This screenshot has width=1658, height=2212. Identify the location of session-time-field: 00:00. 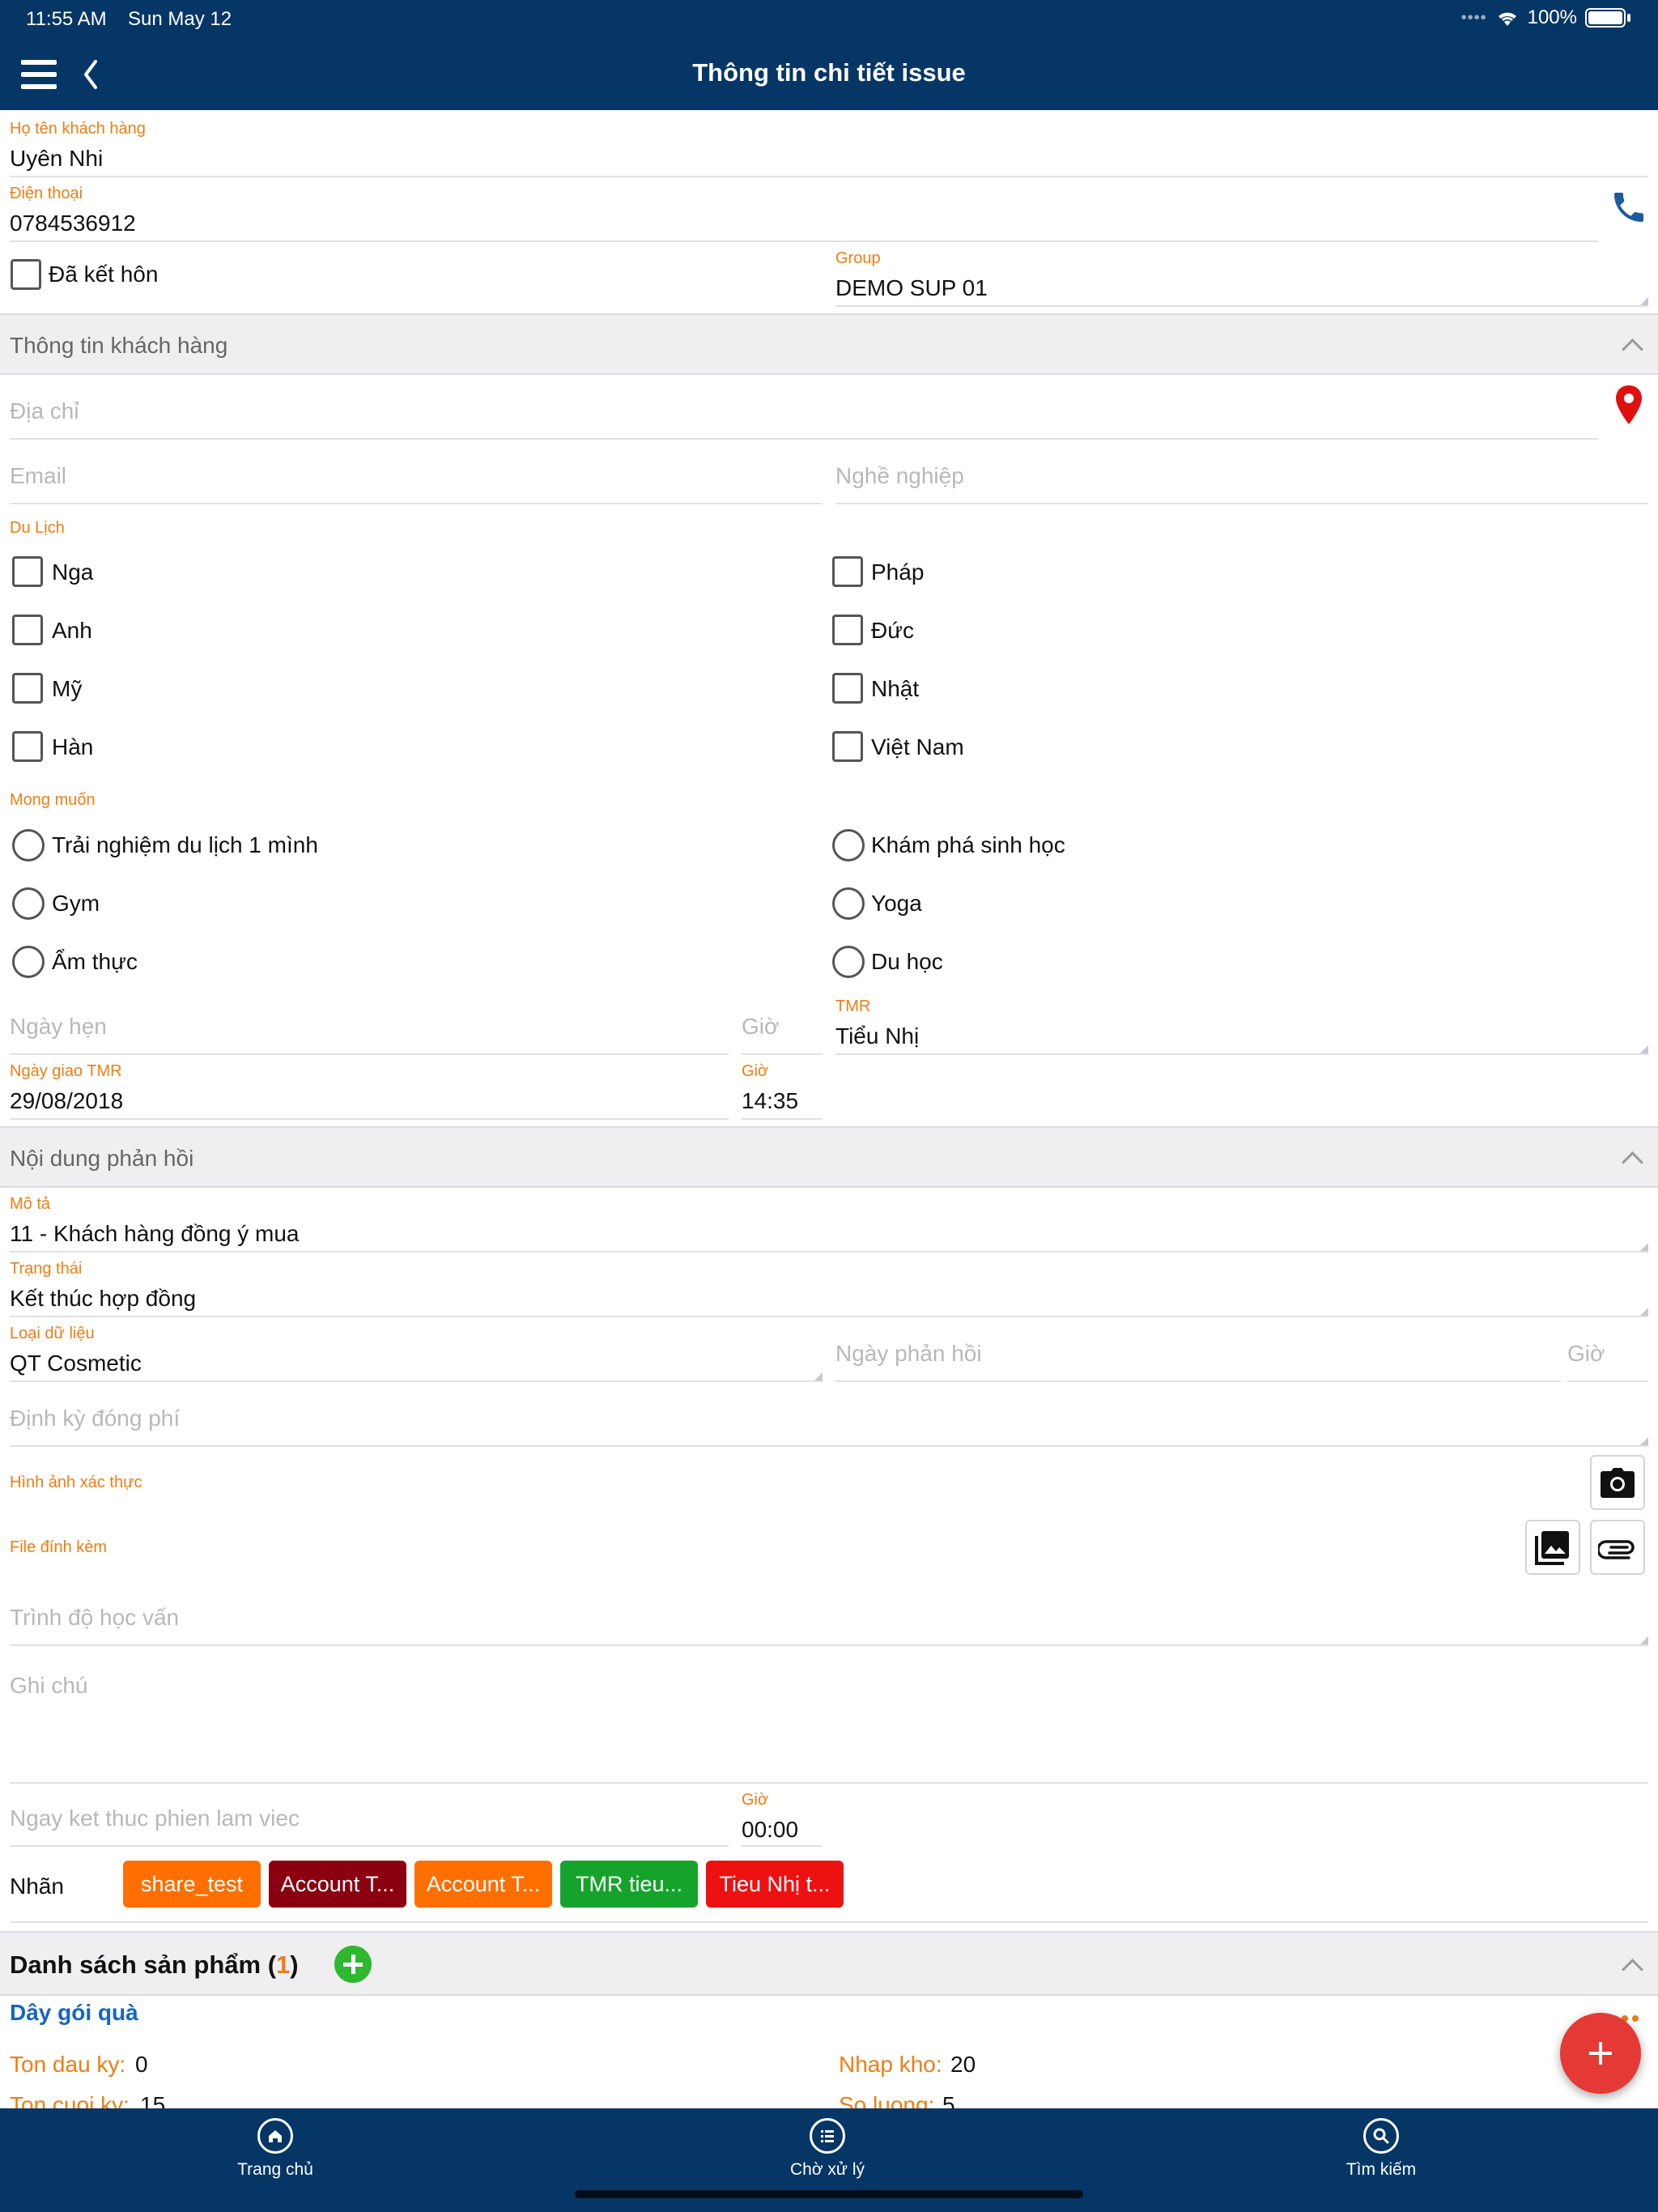
(770, 1830).